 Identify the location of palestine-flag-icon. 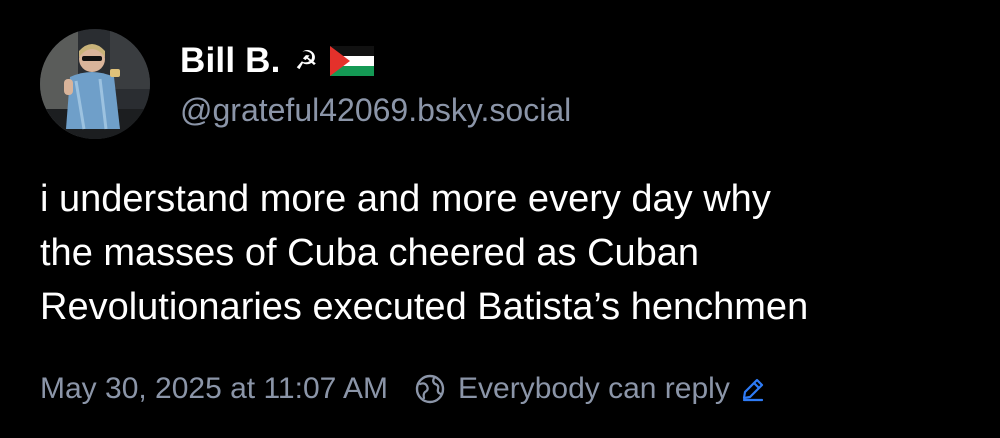
(351, 61).